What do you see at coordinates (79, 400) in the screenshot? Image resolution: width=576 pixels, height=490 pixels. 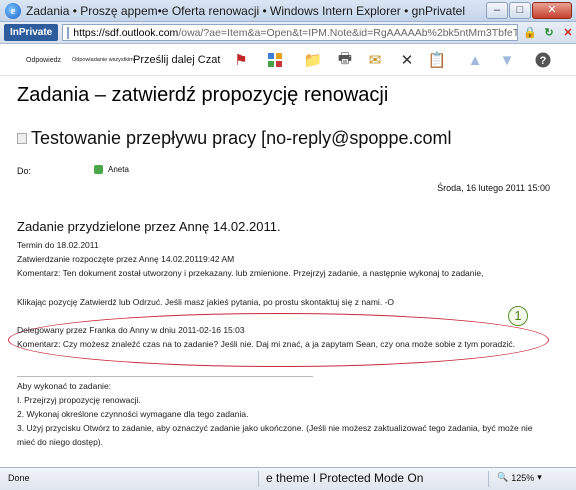 I see `step-1: I. Przejrzyj propozycję renowacji.` at bounding box center [79, 400].